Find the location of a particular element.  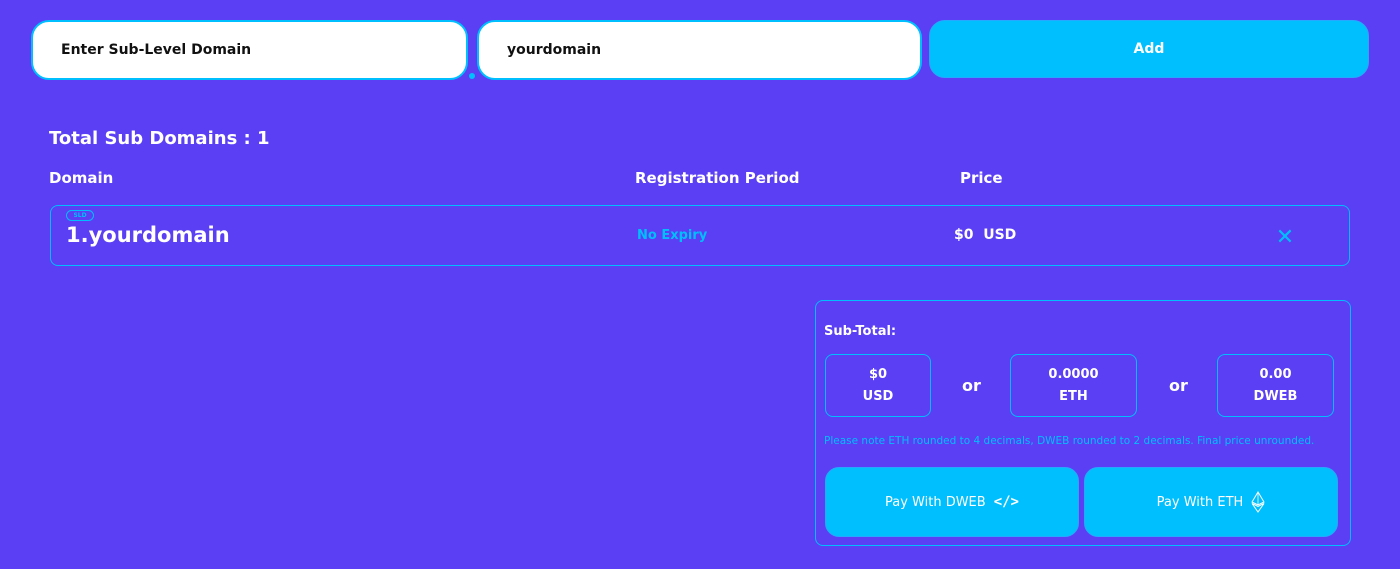

amount-eth-unit: ETH is located at coordinates (1073, 396).